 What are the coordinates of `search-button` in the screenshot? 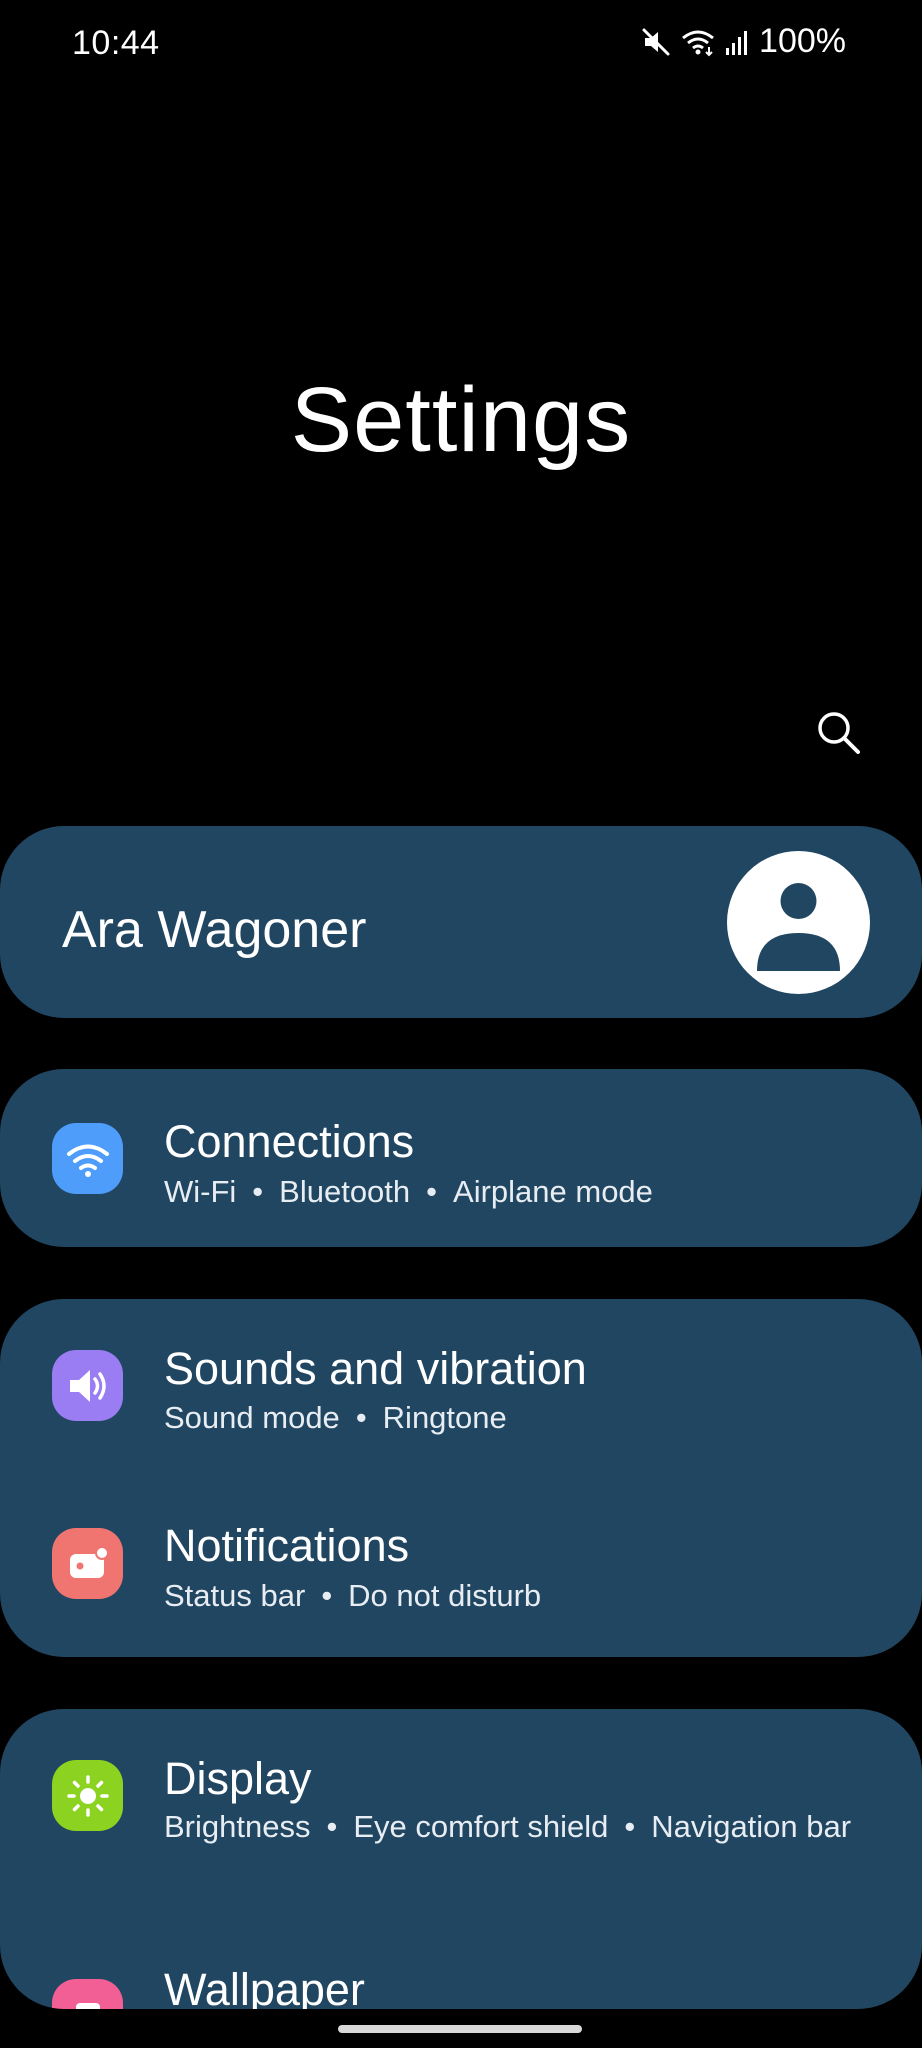 It's located at (838, 734).